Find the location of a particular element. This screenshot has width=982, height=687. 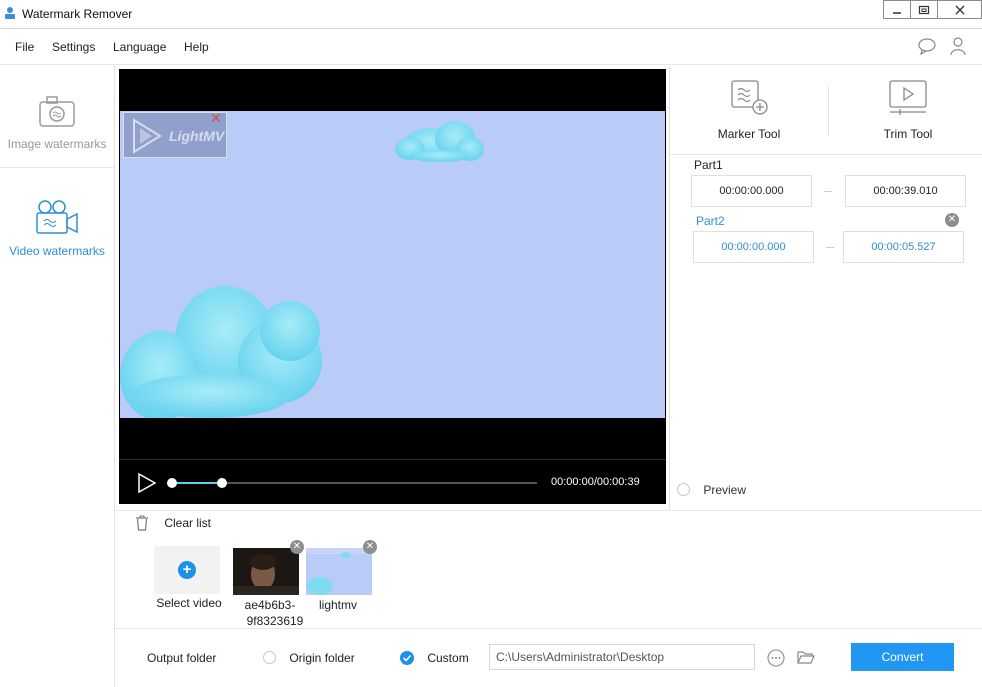

part1-end-time: 00:00:39.010 is located at coordinates (905, 191).